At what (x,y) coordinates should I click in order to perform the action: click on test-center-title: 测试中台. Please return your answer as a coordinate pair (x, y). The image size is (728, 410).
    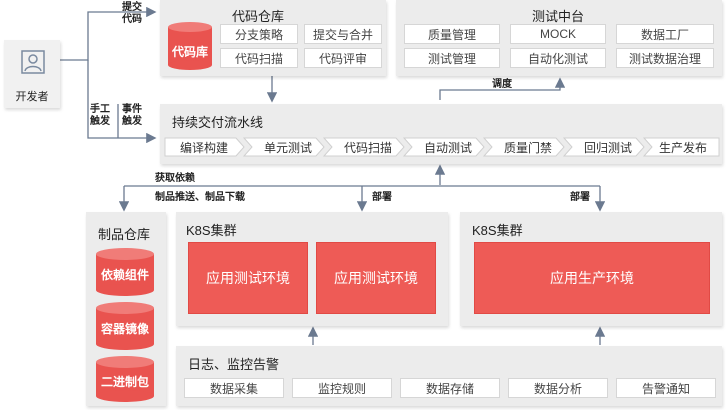
    Looking at the image, I should click on (558, 16).